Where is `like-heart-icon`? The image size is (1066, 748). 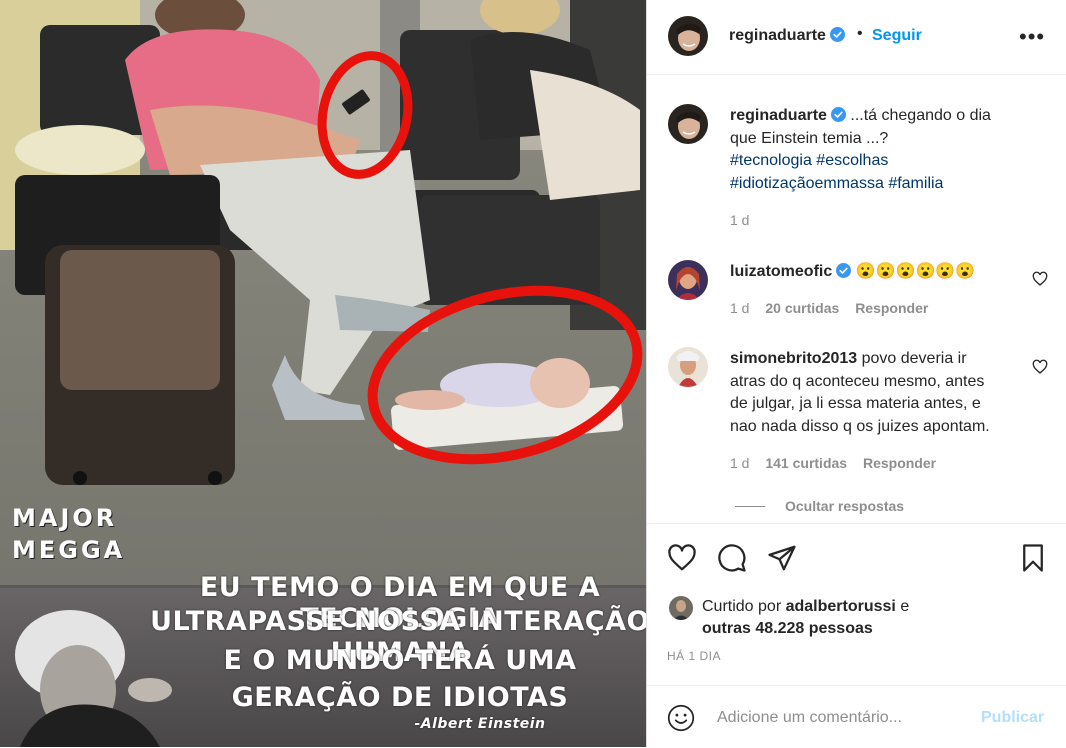 like-heart-icon is located at coordinates (682, 558).